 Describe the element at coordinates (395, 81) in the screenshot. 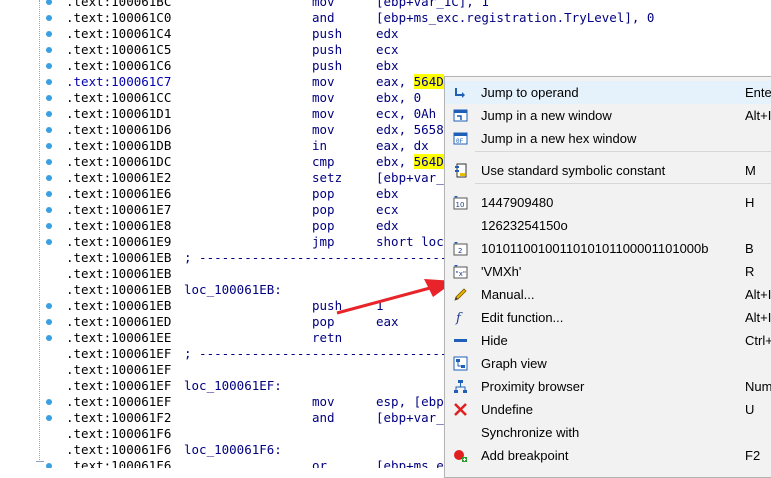

I see `operand-text: eax,` at that location.